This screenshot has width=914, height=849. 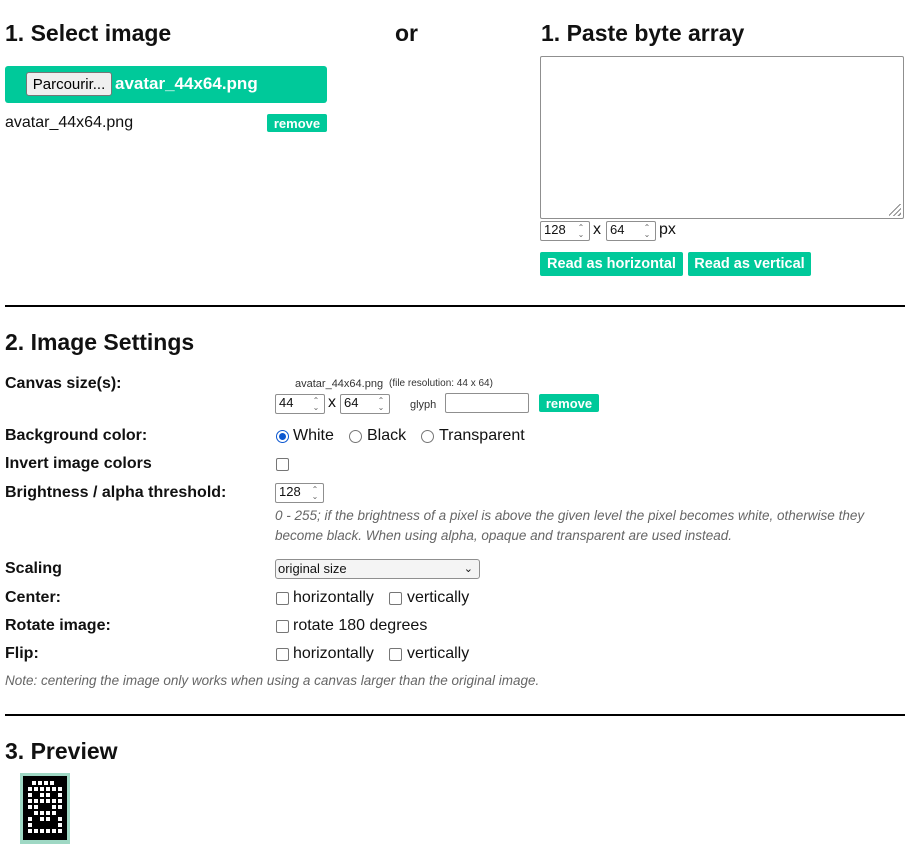 What do you see at coordinates (339, 384) in the screenshot?
I see `canvas-file-name: avatar_44x64.png` at bounding box center [339, 384].